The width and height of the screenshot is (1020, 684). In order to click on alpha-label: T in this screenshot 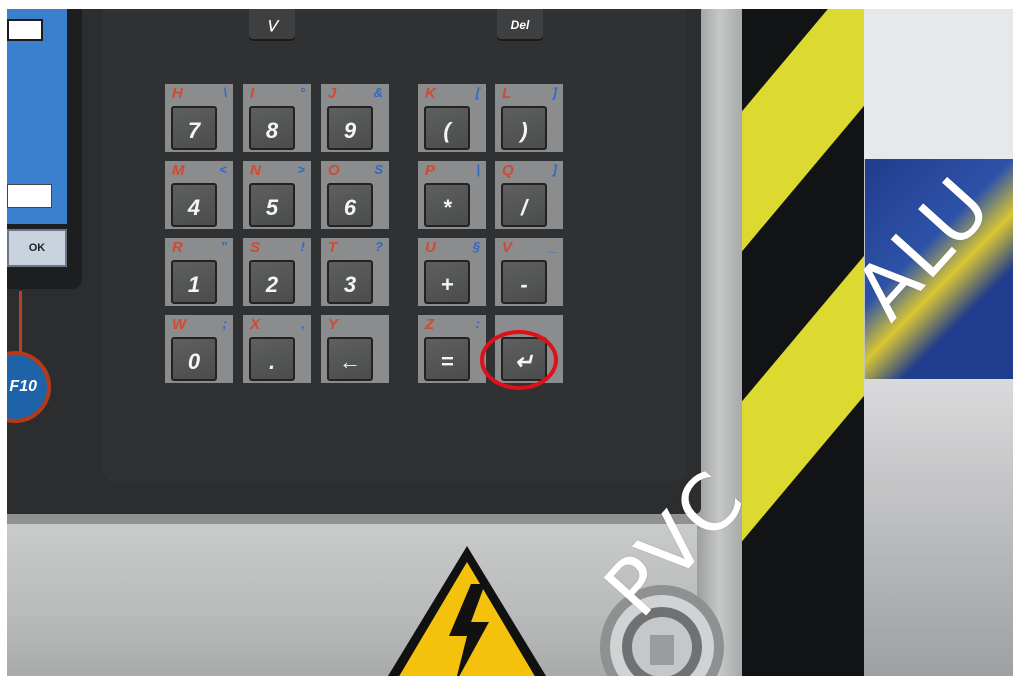, I will do `click(333, 247)`.